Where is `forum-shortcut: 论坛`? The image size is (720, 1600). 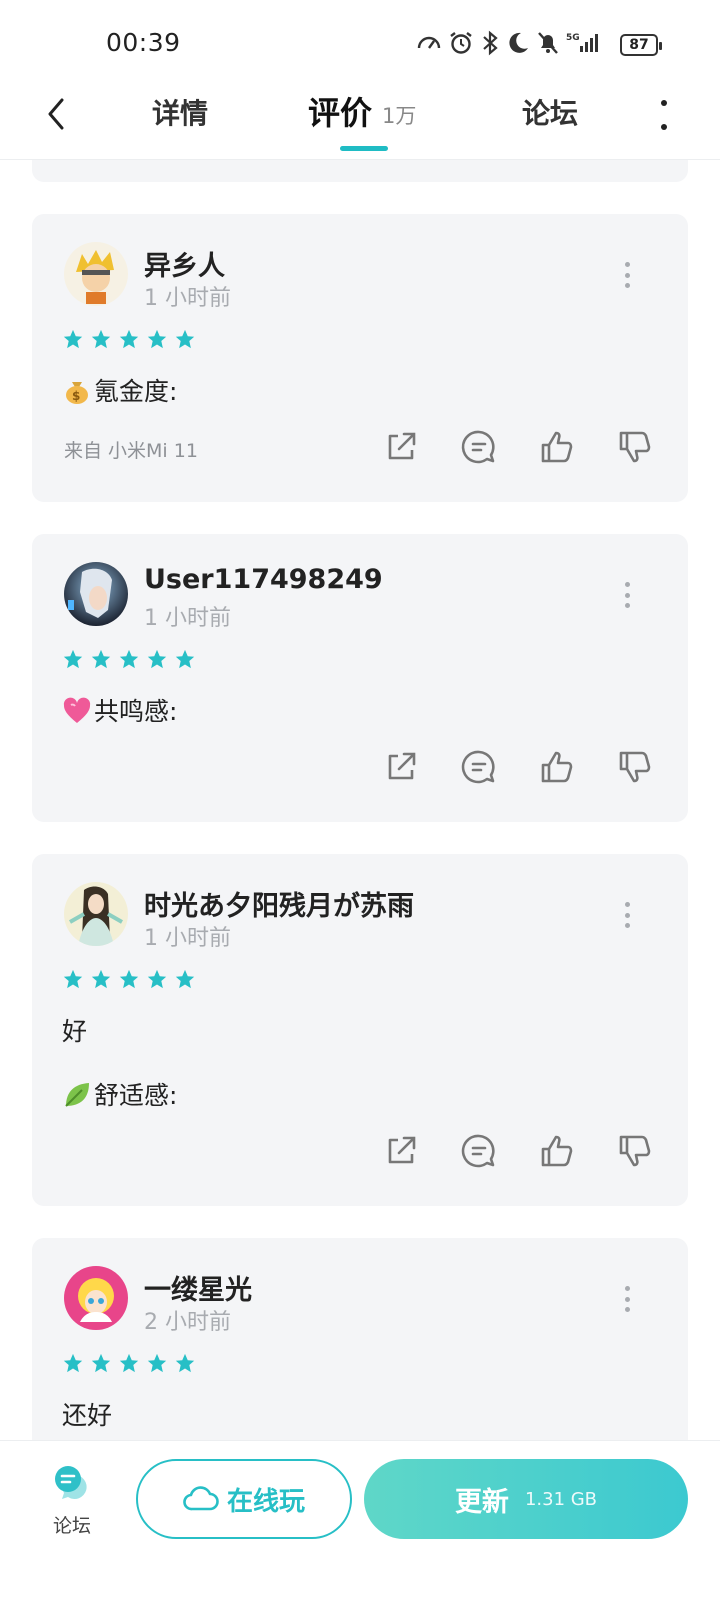 forum-shortcut: 论坛 is located at coordinates (72, 1500).